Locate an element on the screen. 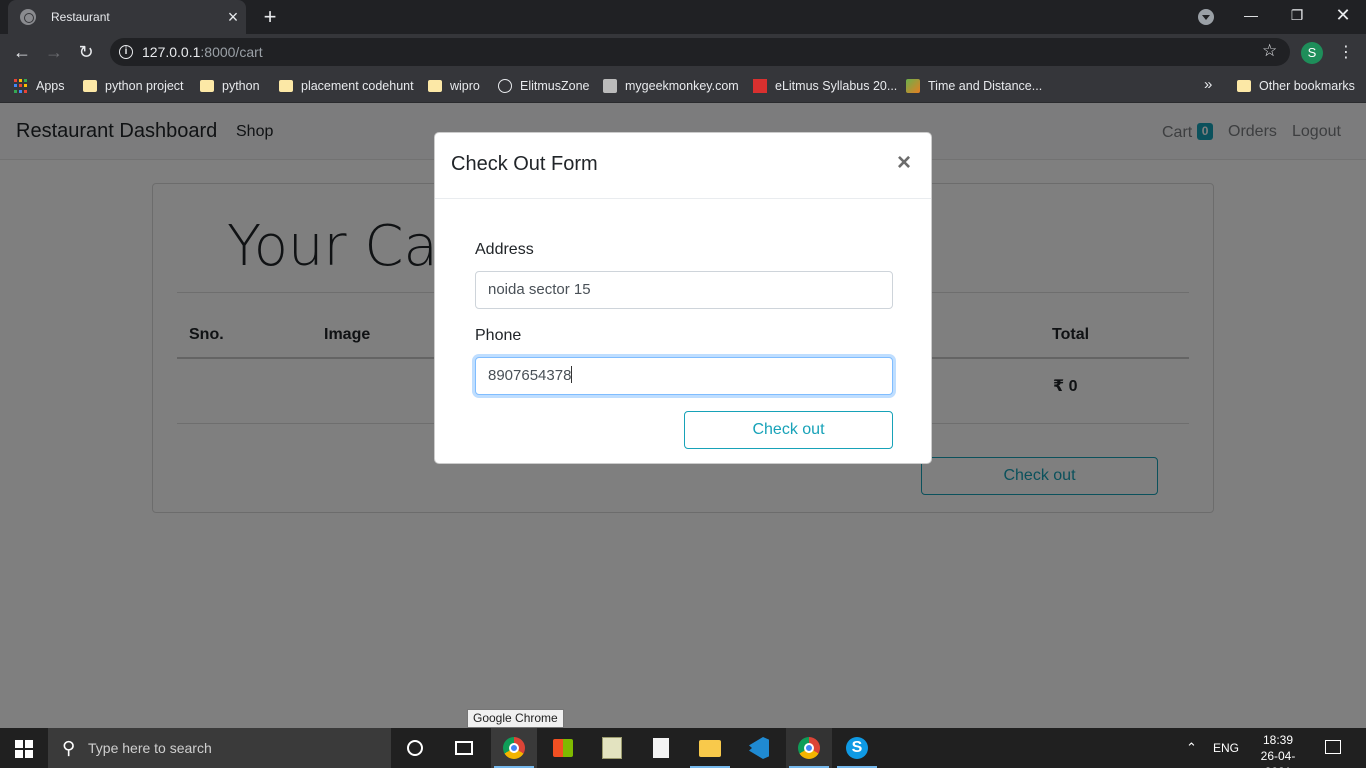 This screenshot has height=768, width=1366. cortana-icon is located at coordinates (415, 748).